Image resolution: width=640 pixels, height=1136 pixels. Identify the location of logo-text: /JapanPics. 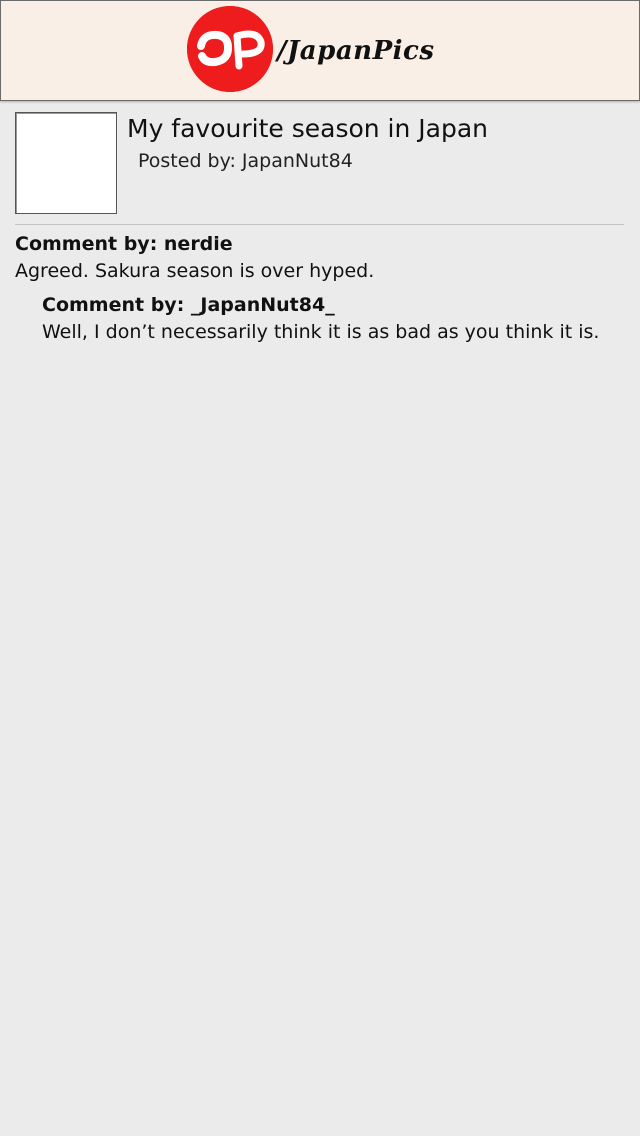
(356, 51).